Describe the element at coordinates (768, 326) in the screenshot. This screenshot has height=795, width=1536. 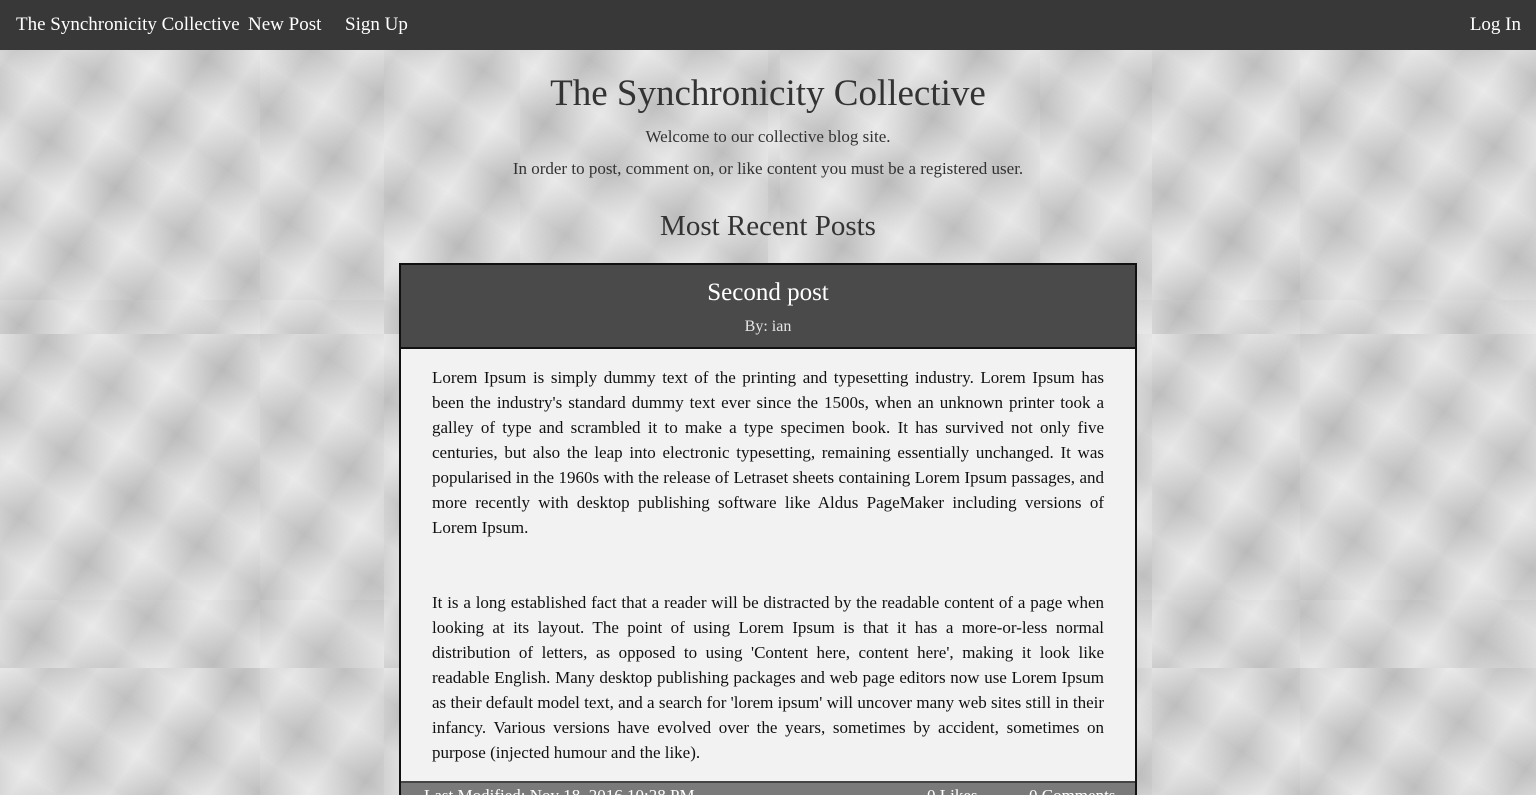
I see `post-author: By: ian` at that location.